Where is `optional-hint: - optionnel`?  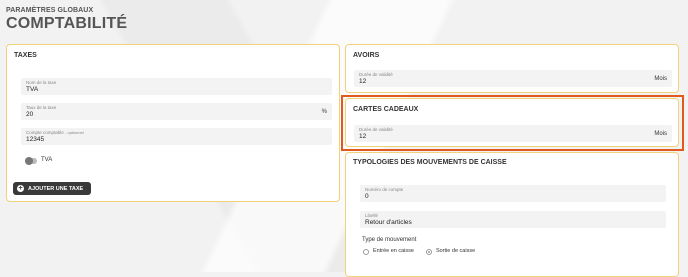 optional-hint: - optionnel is located at coordinates (74, 132).